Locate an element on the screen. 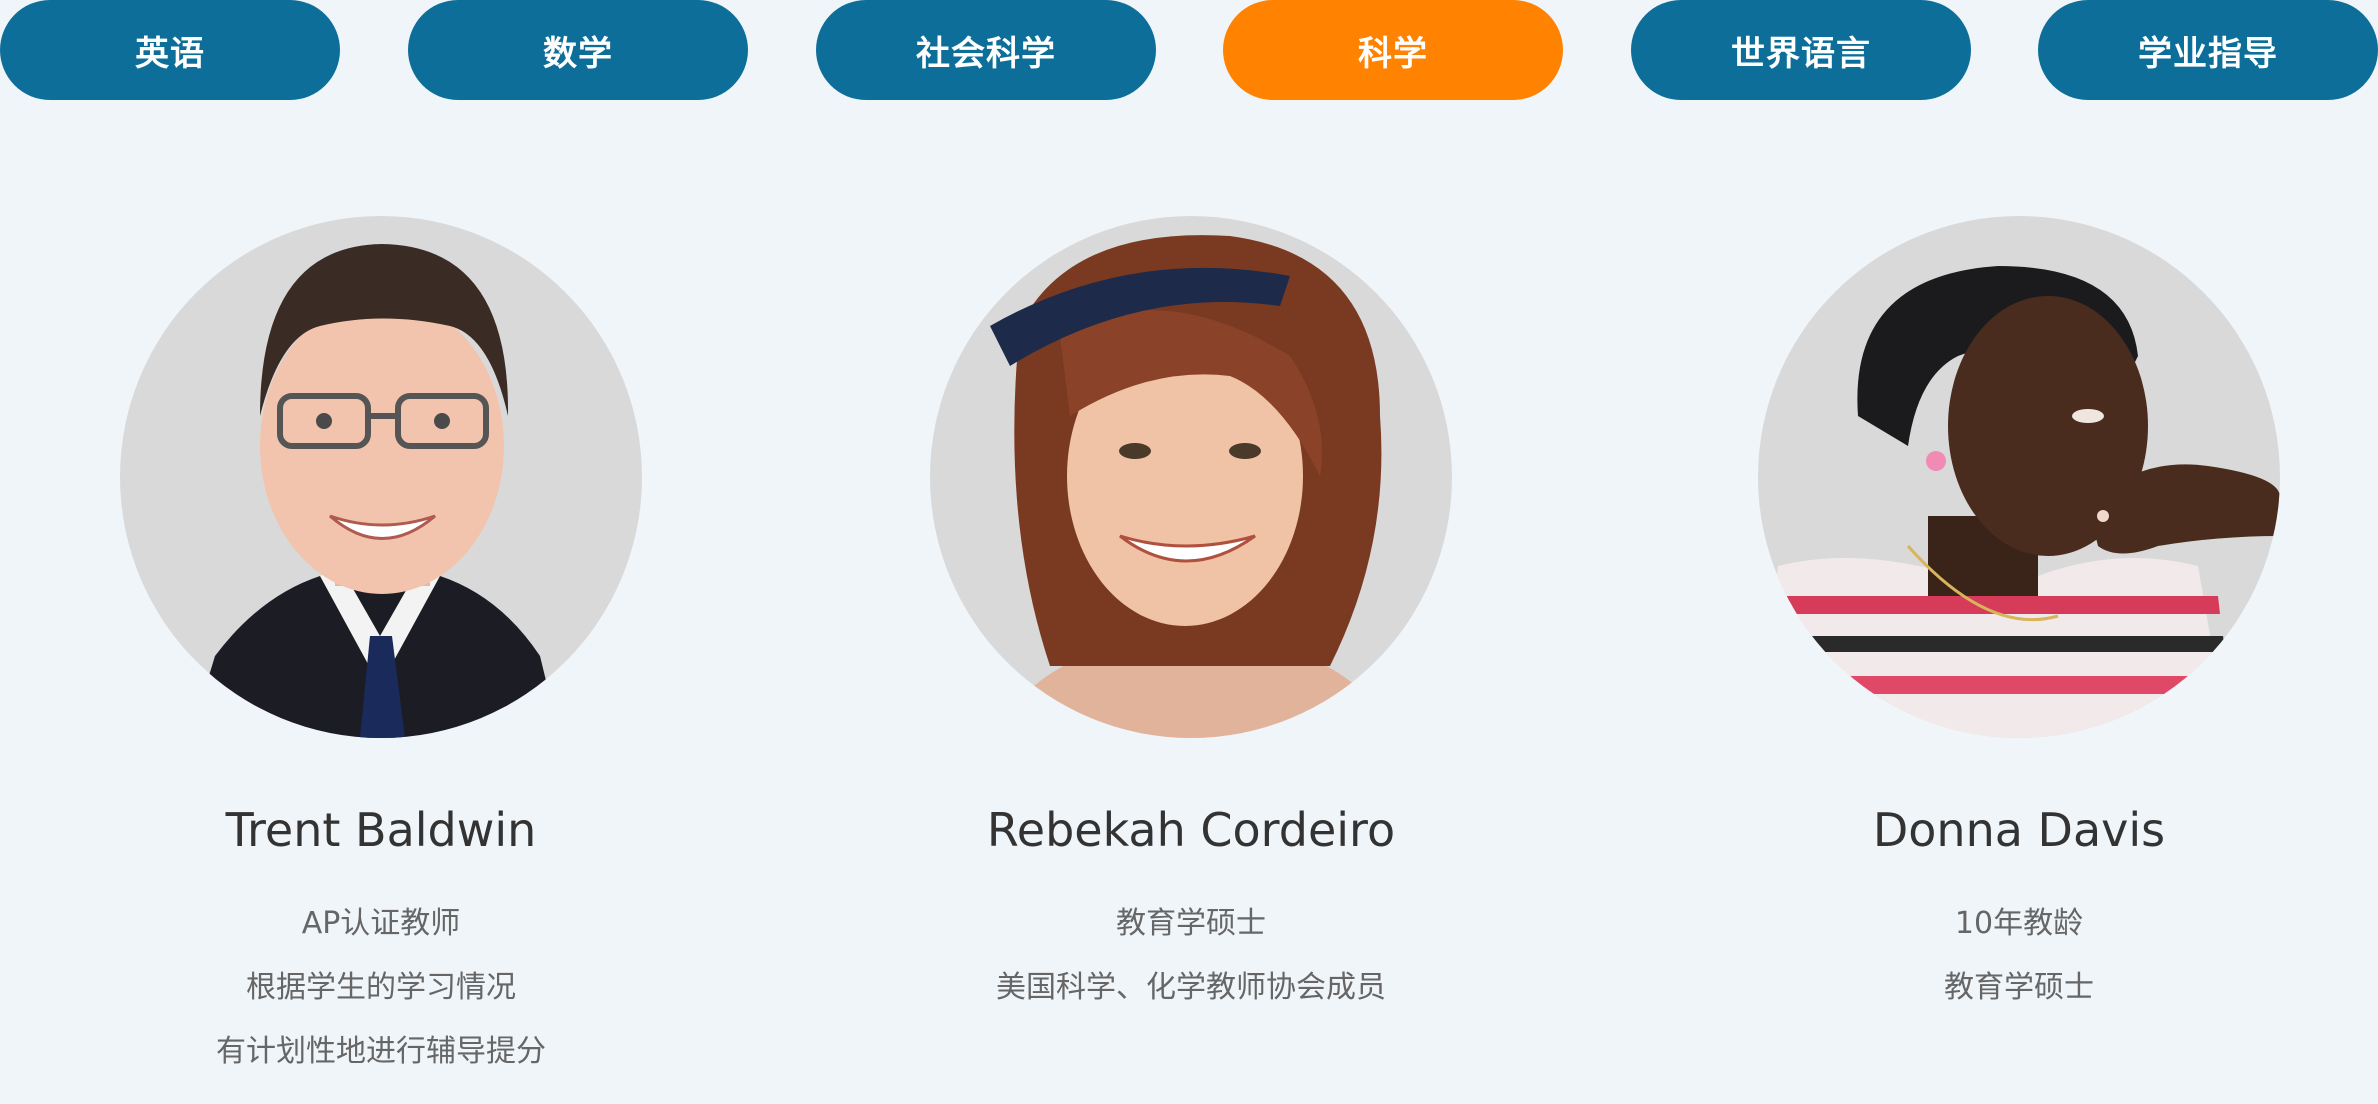  teacher-desc-line: 10年教龄 is located at coordinates (2019, 923).